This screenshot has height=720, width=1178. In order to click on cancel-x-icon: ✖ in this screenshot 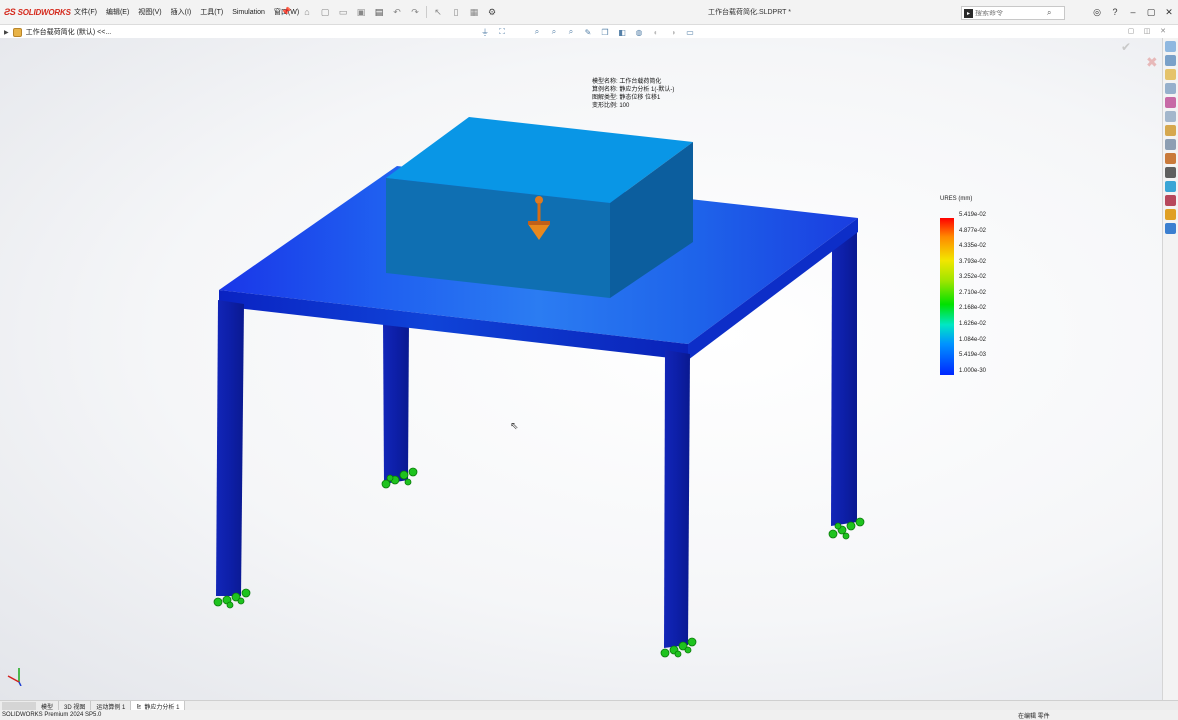, I will do `click(1152, 62)`.